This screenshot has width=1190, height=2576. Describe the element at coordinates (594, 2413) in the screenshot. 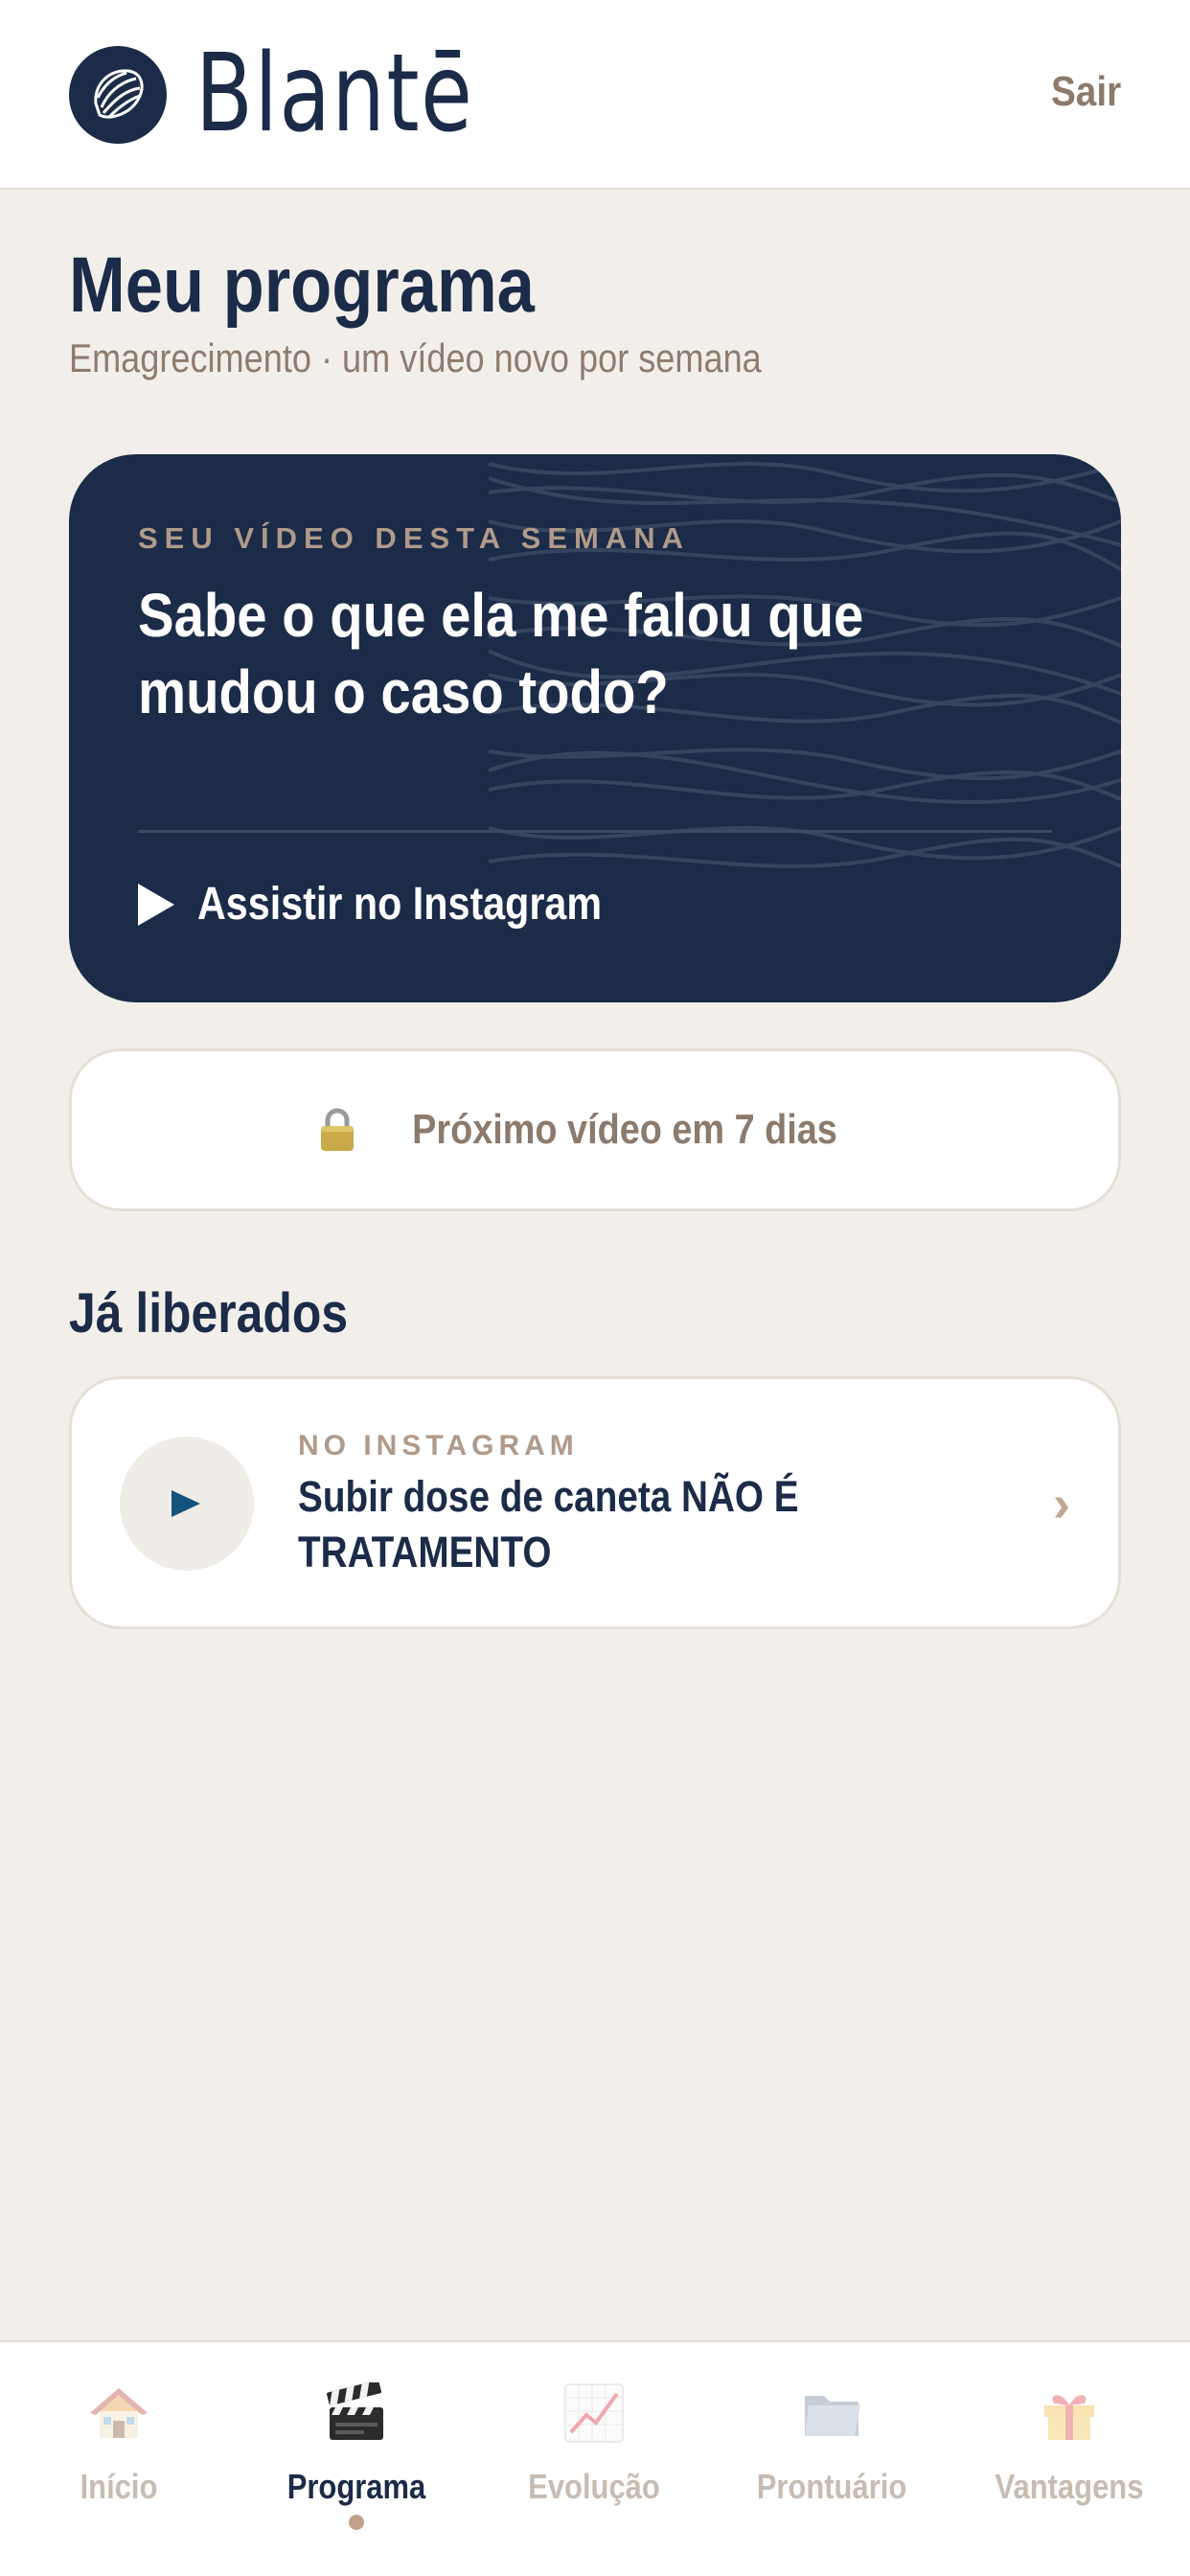

I see `chart-increasing-icon` at that location.